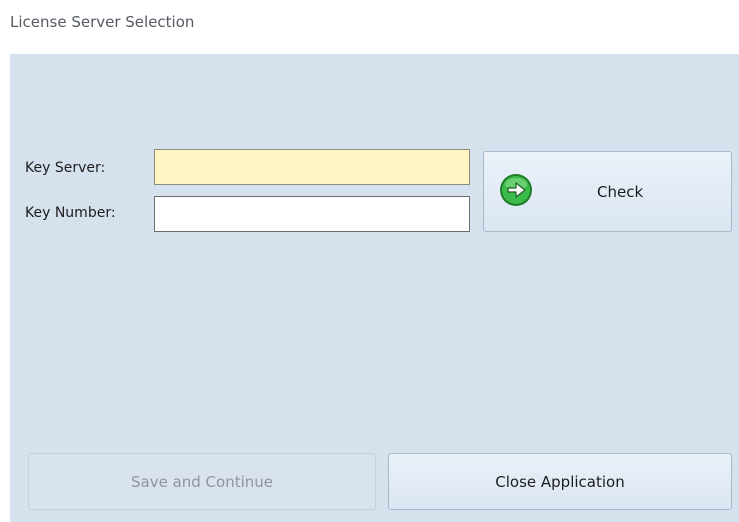 Image resolution: width=739 pixels, height=522 pixels. I want to click on close-application-label: Close Application, so click(560, 481).